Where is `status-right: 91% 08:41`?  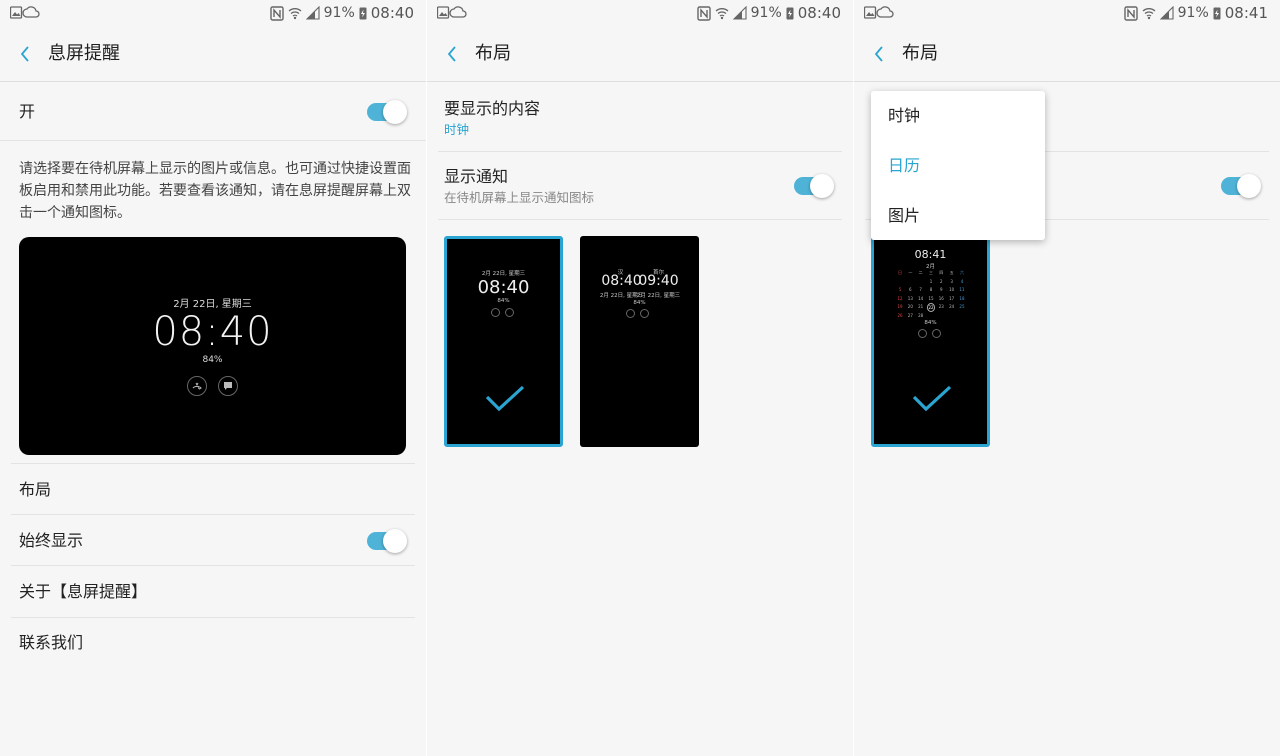 status-right: 91% 08:41 is located at coordinates (1195, 13).